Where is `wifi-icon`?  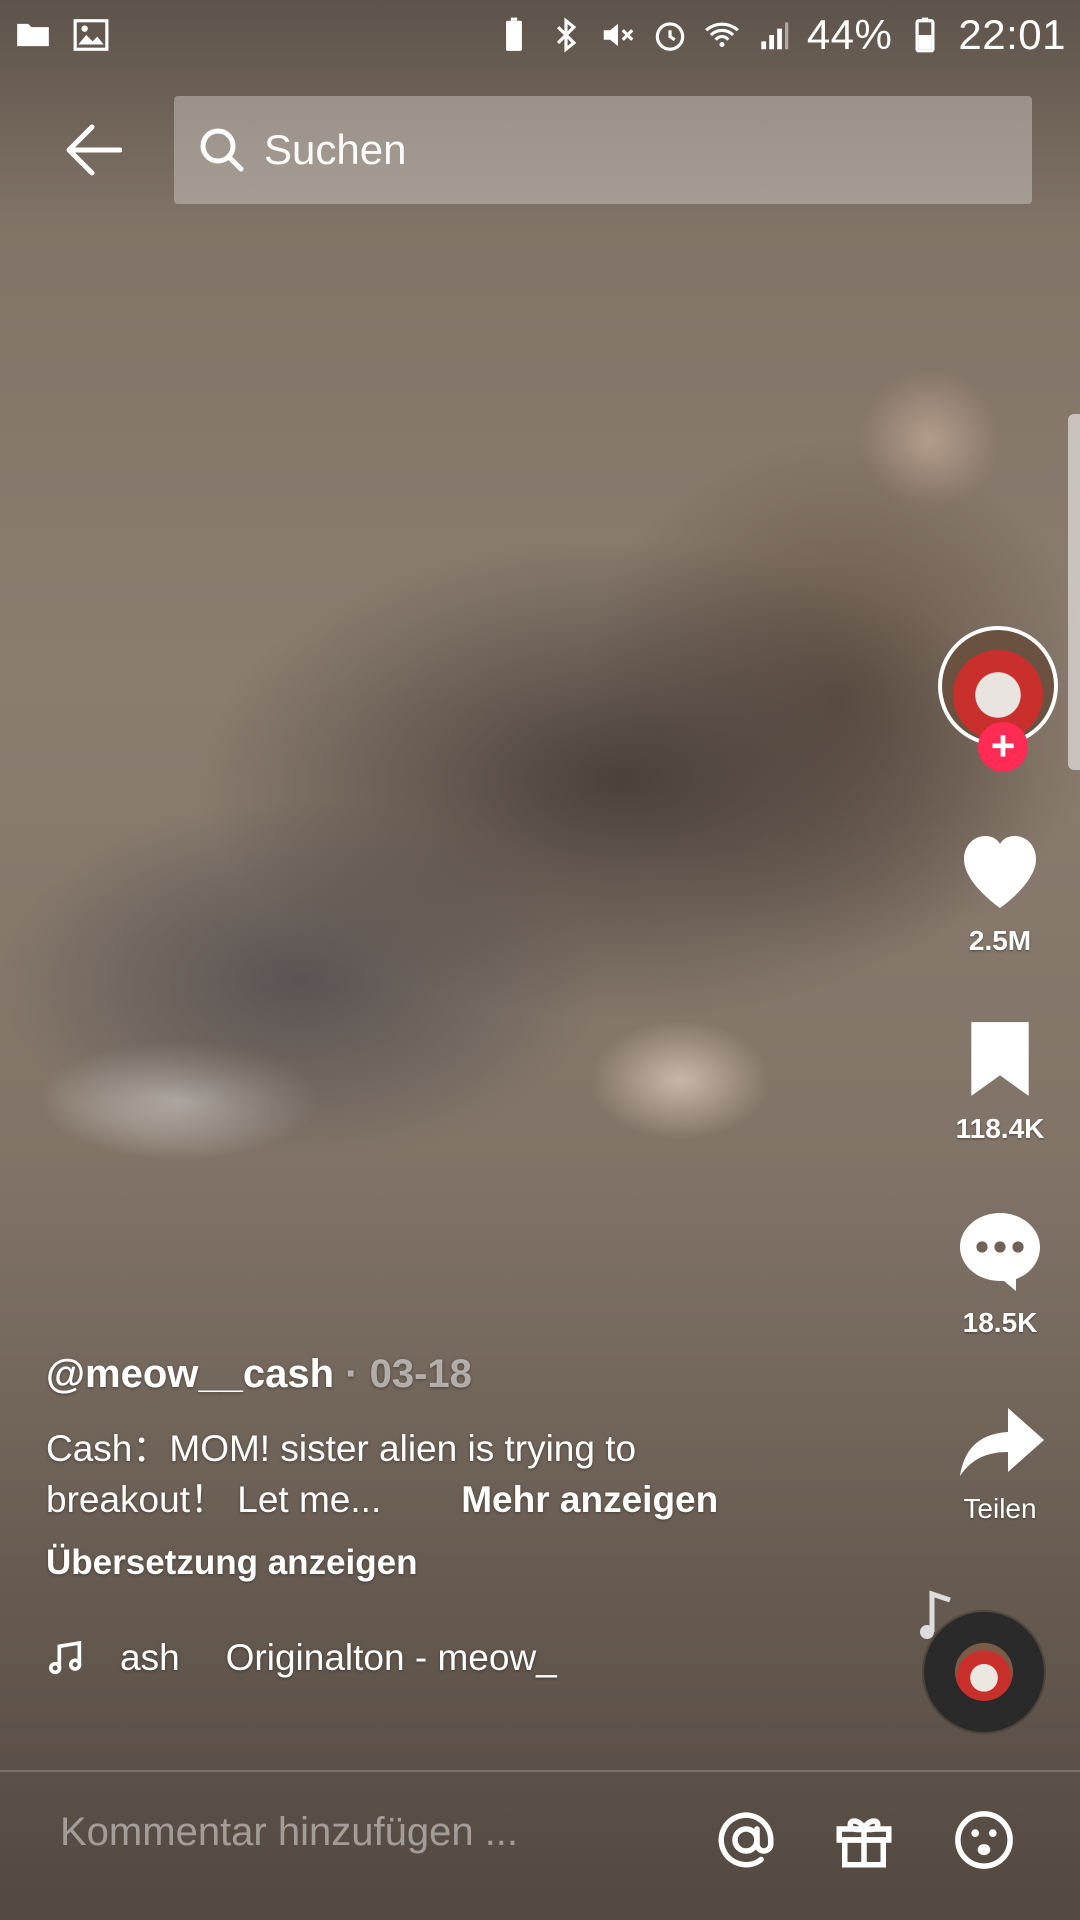 wifi-icon is located at coordinates (721, 35).